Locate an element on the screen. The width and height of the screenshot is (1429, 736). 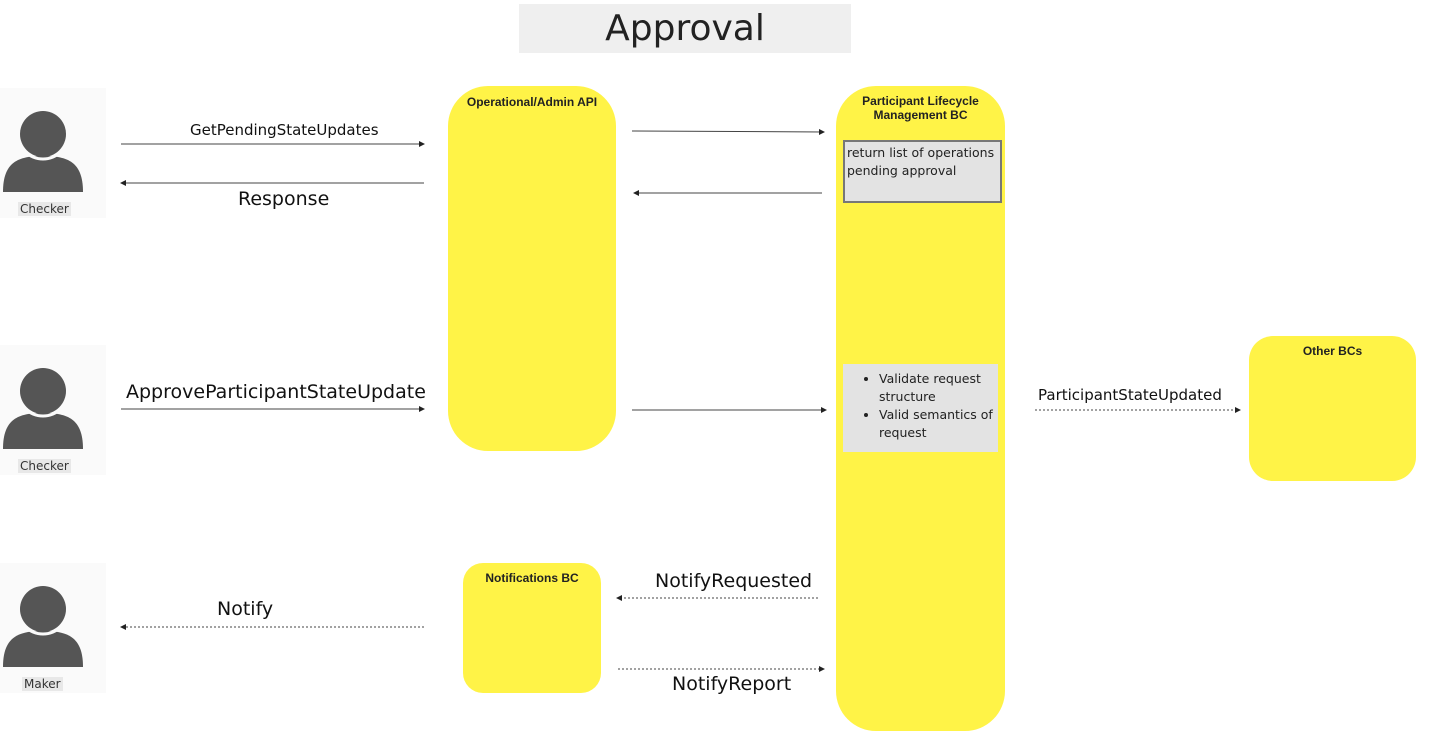
label-get-pending-state-updates: GetPendingStateUpdates is located at coordinates (284, 130).